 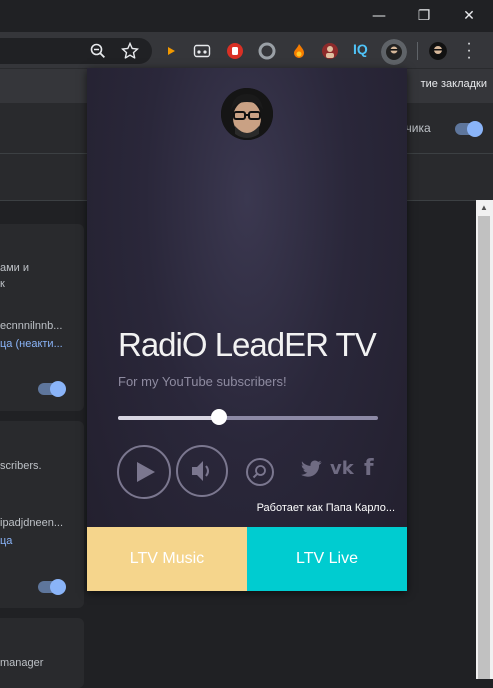 What do you see at coordinates (248, 417) in the screenshot?
I see `volume-slider` at bounding box center [248, 417].